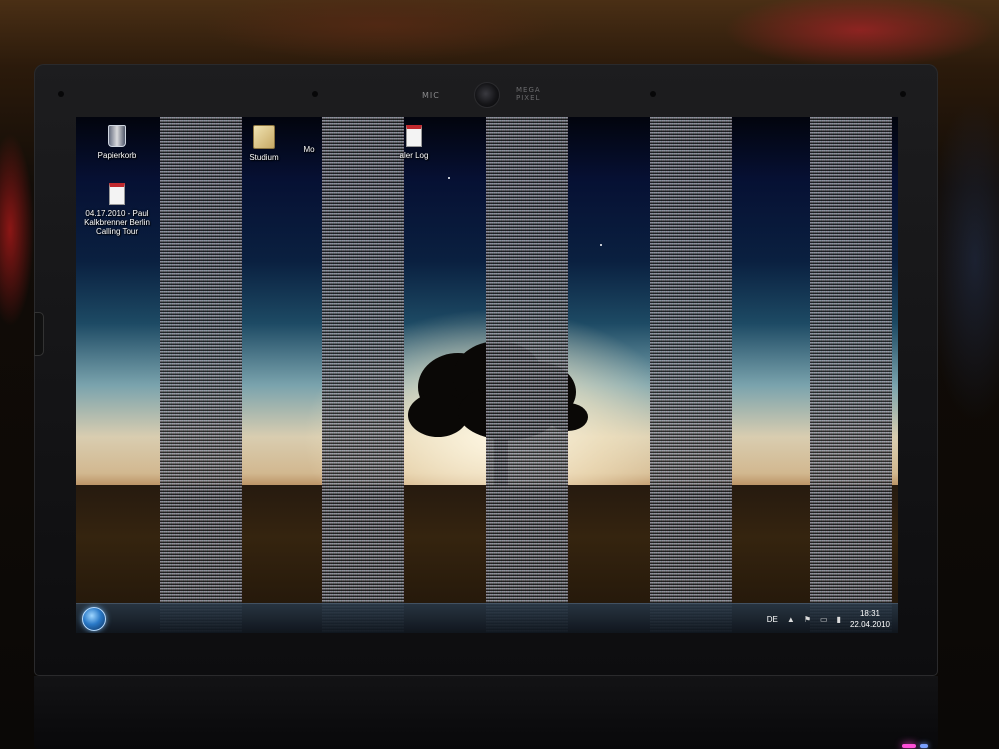 The image size is (999, 749). Describe the element at coordinates (486, 712) in the screenshot. I see `laptop-base` at that location.